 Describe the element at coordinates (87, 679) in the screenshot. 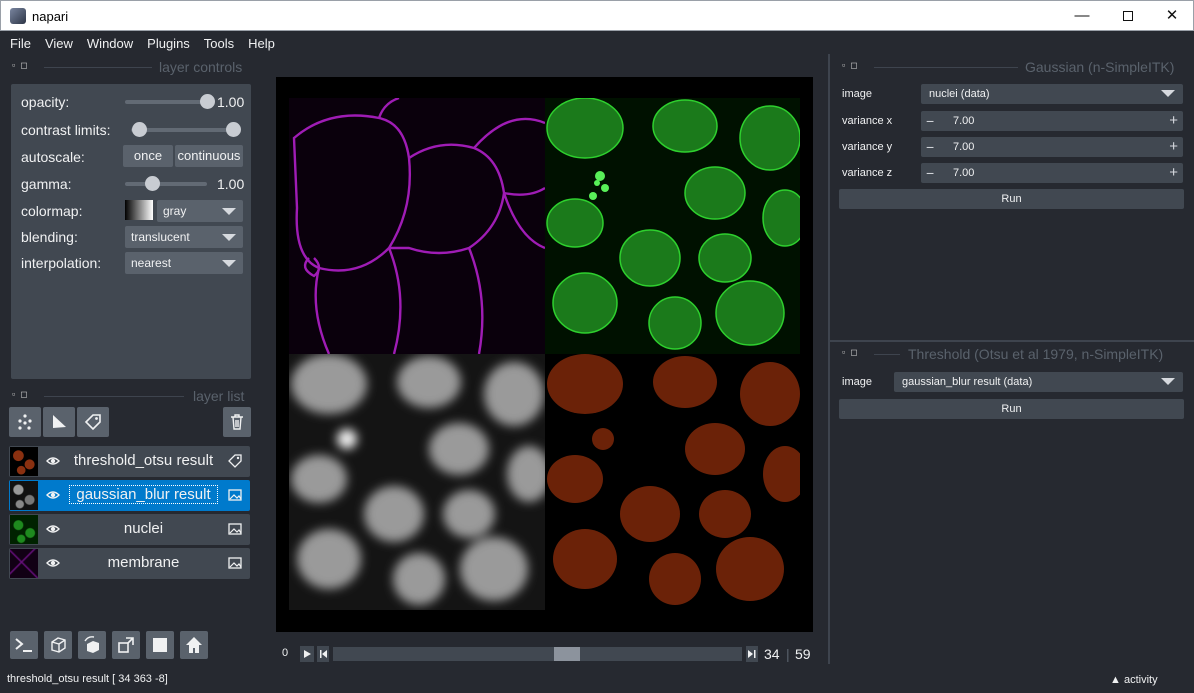

I see `status-text: threshold_otsu result [ 34 363 -8]` at that location.